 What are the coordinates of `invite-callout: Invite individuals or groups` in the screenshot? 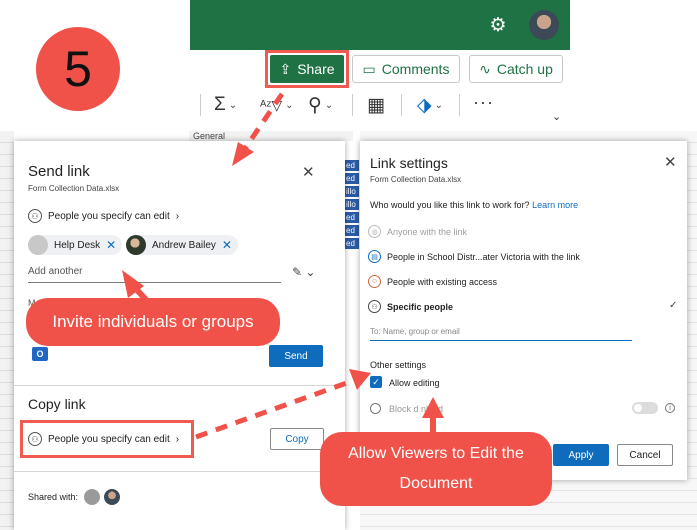 It's located at (153, 322).